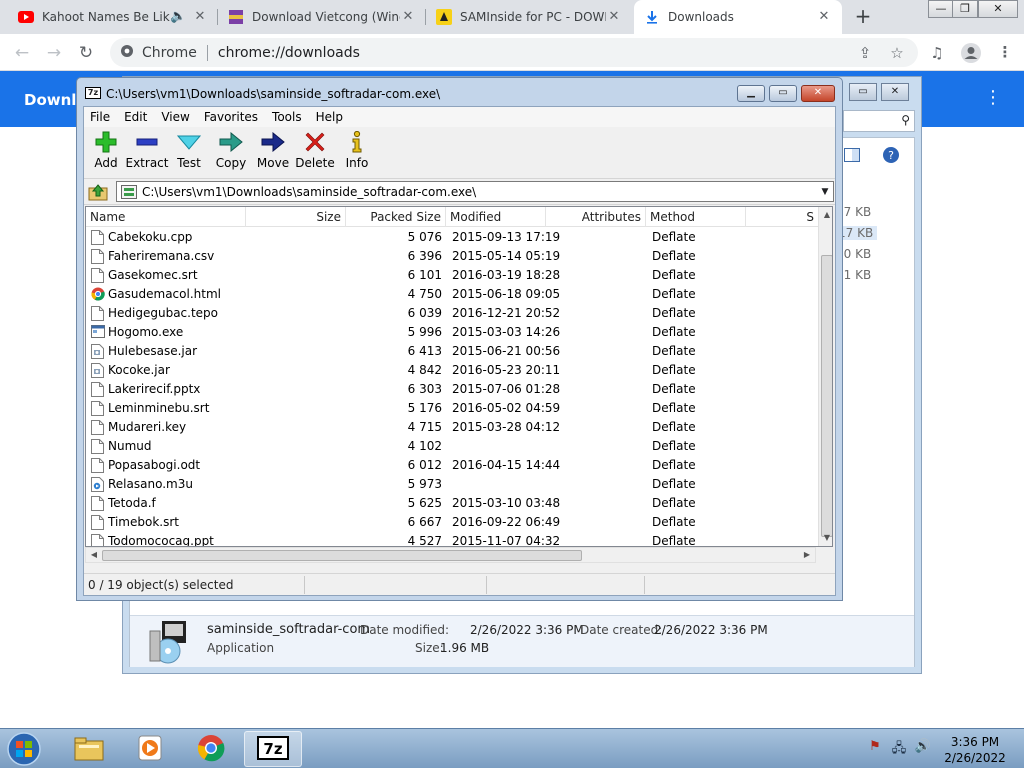  What do you see at coordinates (783, 93) in the screenshot?
I see `maximize-button: ▭` at bounding box center [783, 93].